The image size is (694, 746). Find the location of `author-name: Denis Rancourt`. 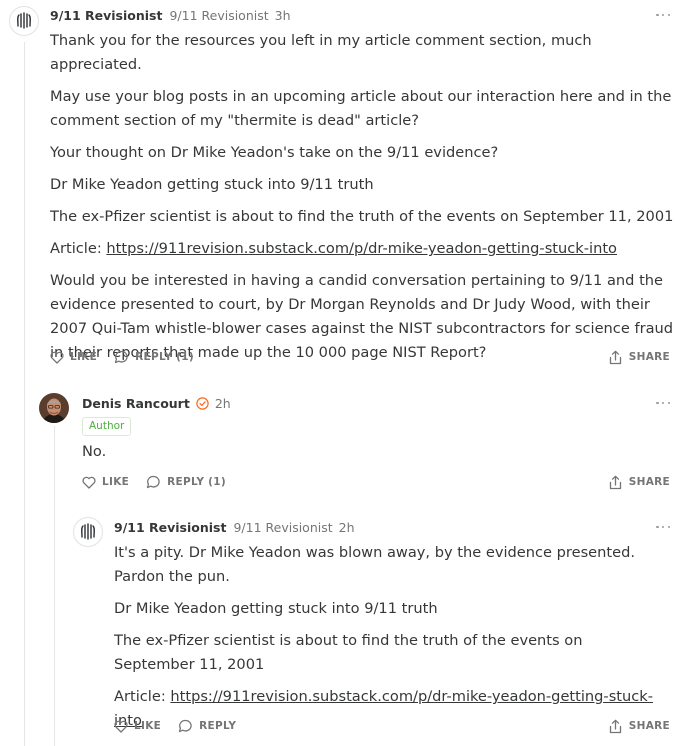

author-name: Denis Rancourt is located at coordinates (136, 403).